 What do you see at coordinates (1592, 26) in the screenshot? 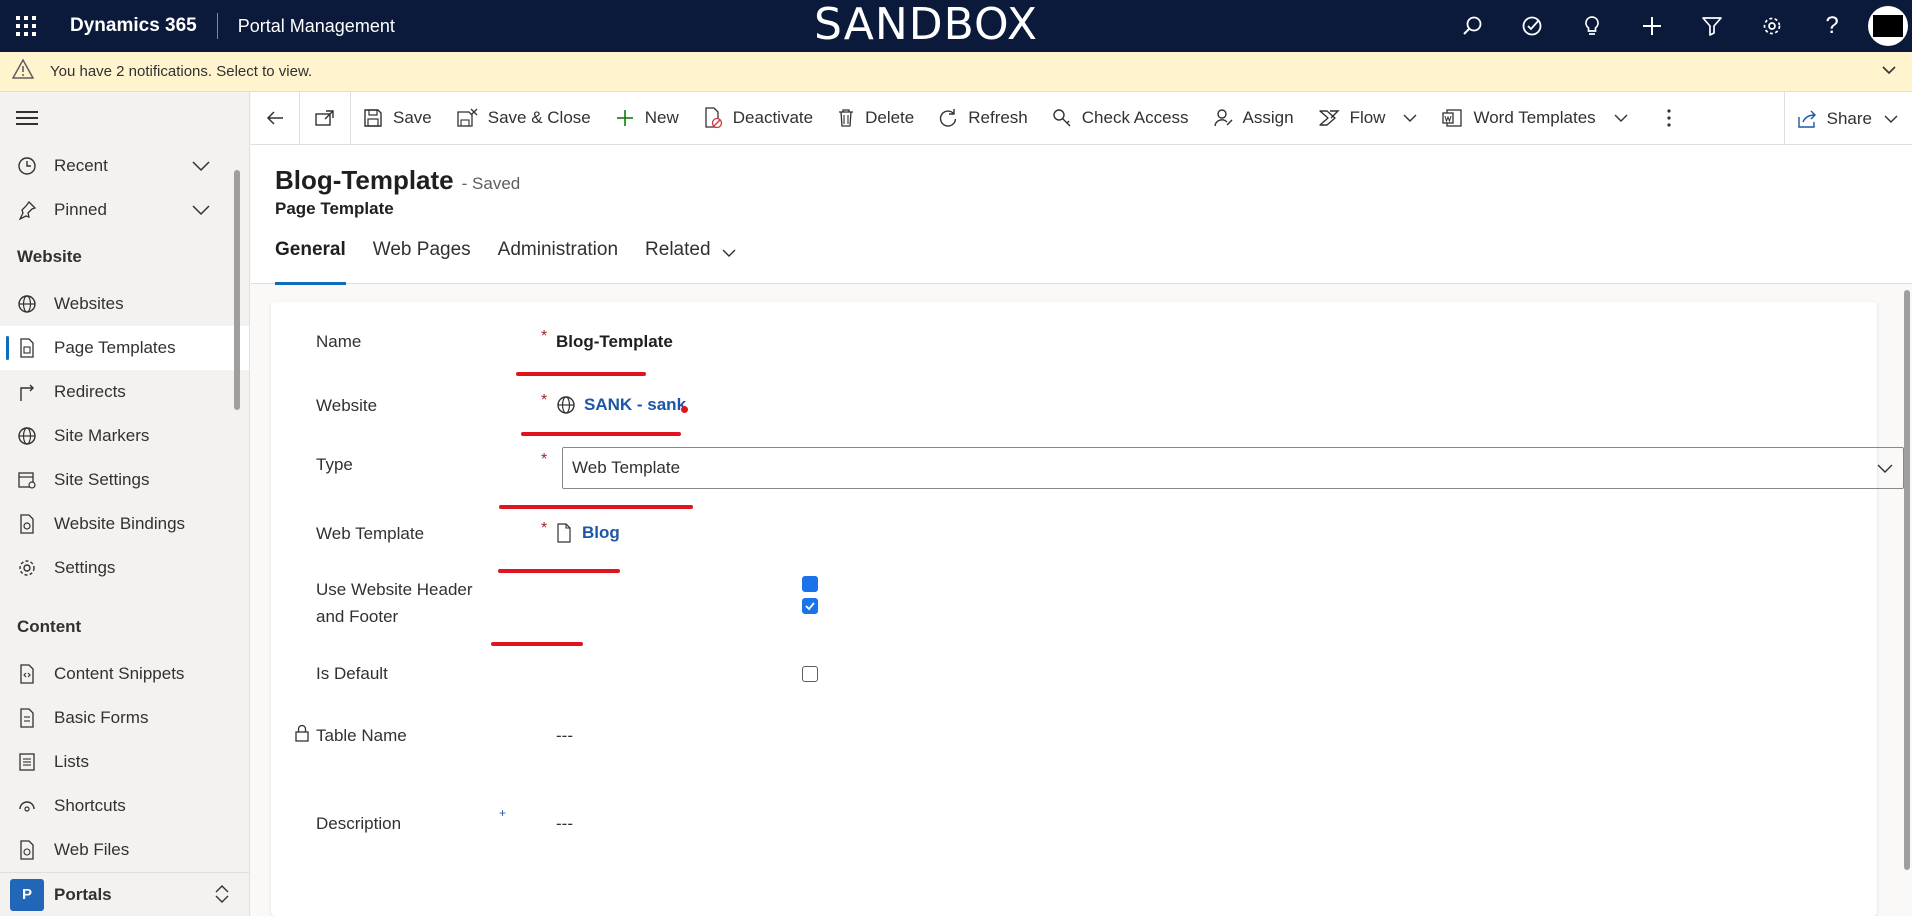
I see `lightbulb-icon` at bounding box center [1592, 26].